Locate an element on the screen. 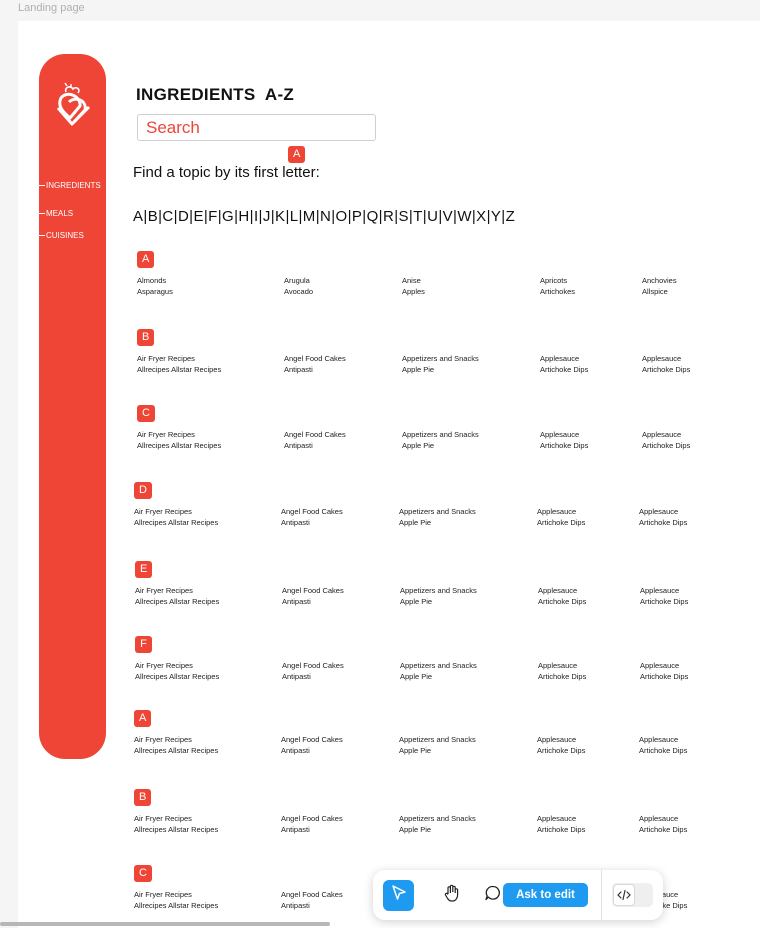  topic-link: Arugula is located at coordinates (298, 280).